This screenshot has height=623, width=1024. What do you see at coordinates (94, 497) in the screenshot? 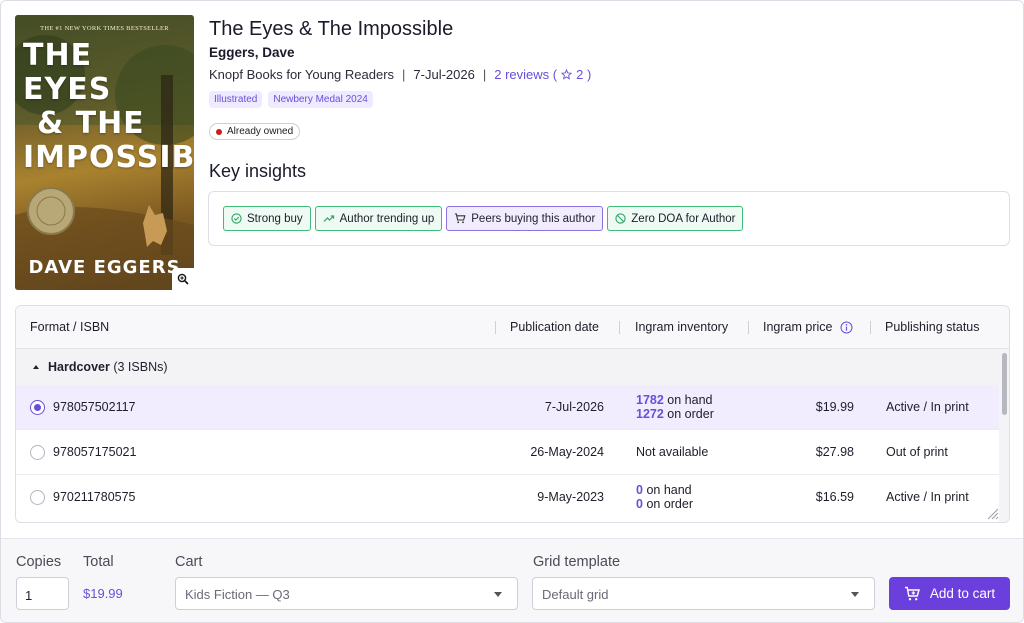
I see `isbn: 970211780575` at bounding box center [94, 497].